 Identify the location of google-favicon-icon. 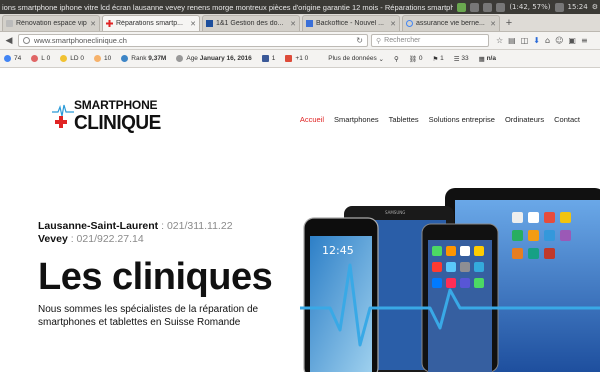
(409, 23).